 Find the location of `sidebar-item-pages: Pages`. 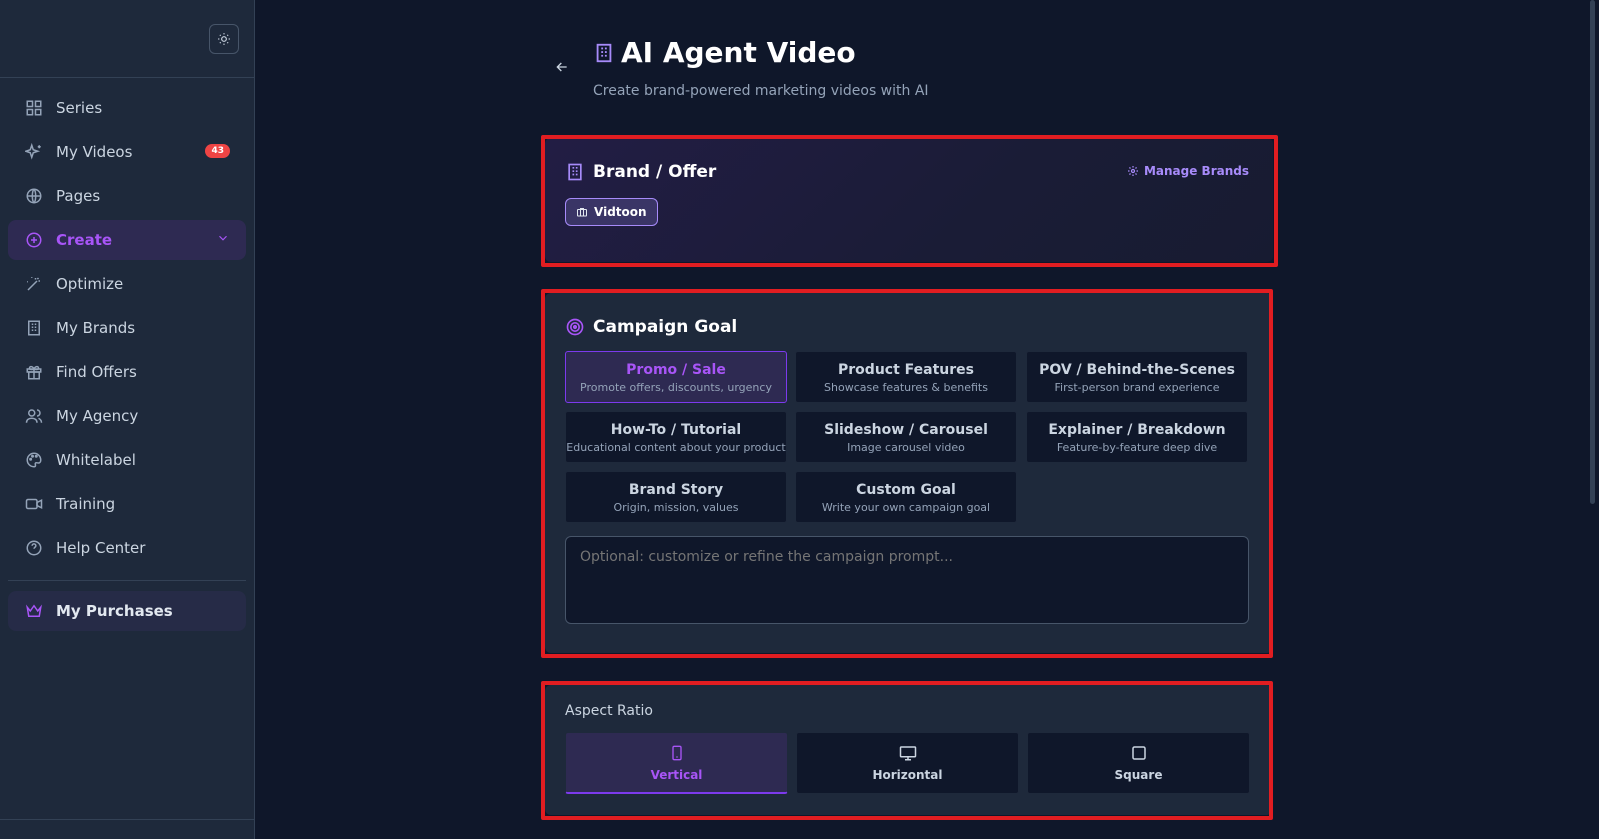

sidebar-item-pages: Pages is located at coordinates (127, 196).